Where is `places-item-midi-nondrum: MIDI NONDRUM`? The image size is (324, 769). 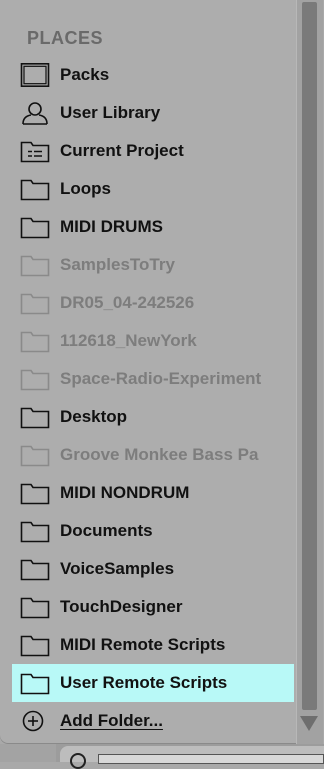
places-item-midi-nondrum: MIDI NONDRUM is located at coordinates (153, 493).